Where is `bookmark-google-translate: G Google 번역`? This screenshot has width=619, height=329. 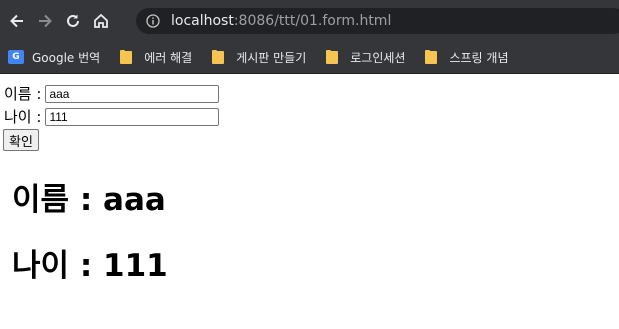 bookmark-google-translate: G Google 번역 is located at coordinates (54, 57).